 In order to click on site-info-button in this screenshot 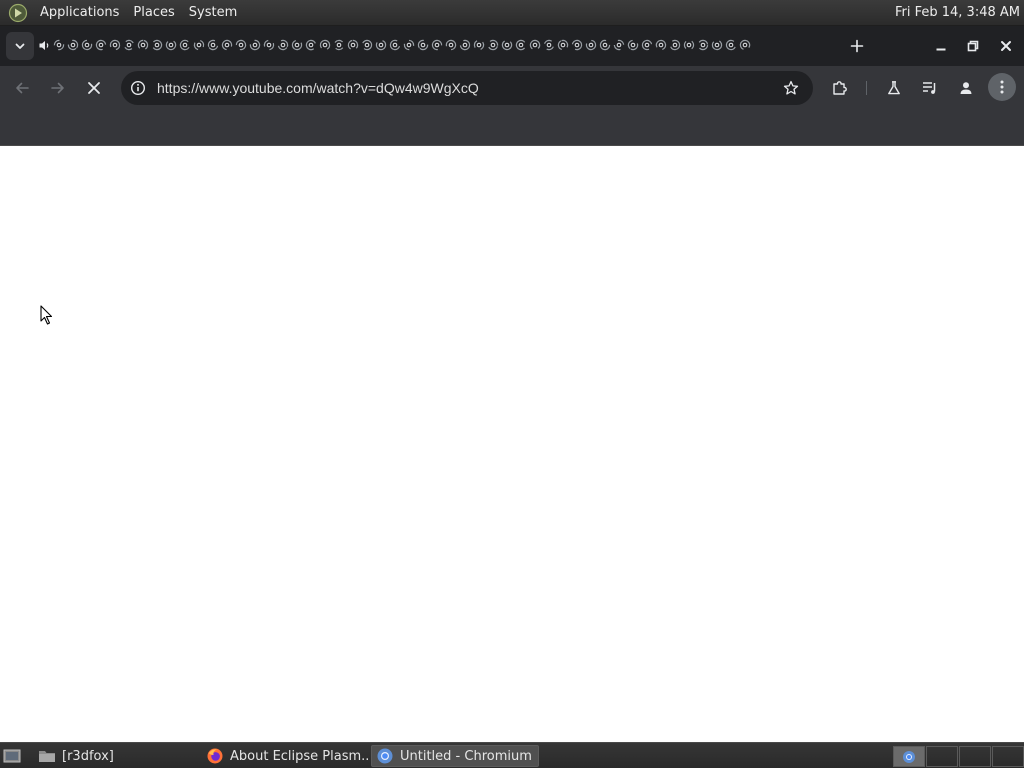, I will do `click(138, 88)`.